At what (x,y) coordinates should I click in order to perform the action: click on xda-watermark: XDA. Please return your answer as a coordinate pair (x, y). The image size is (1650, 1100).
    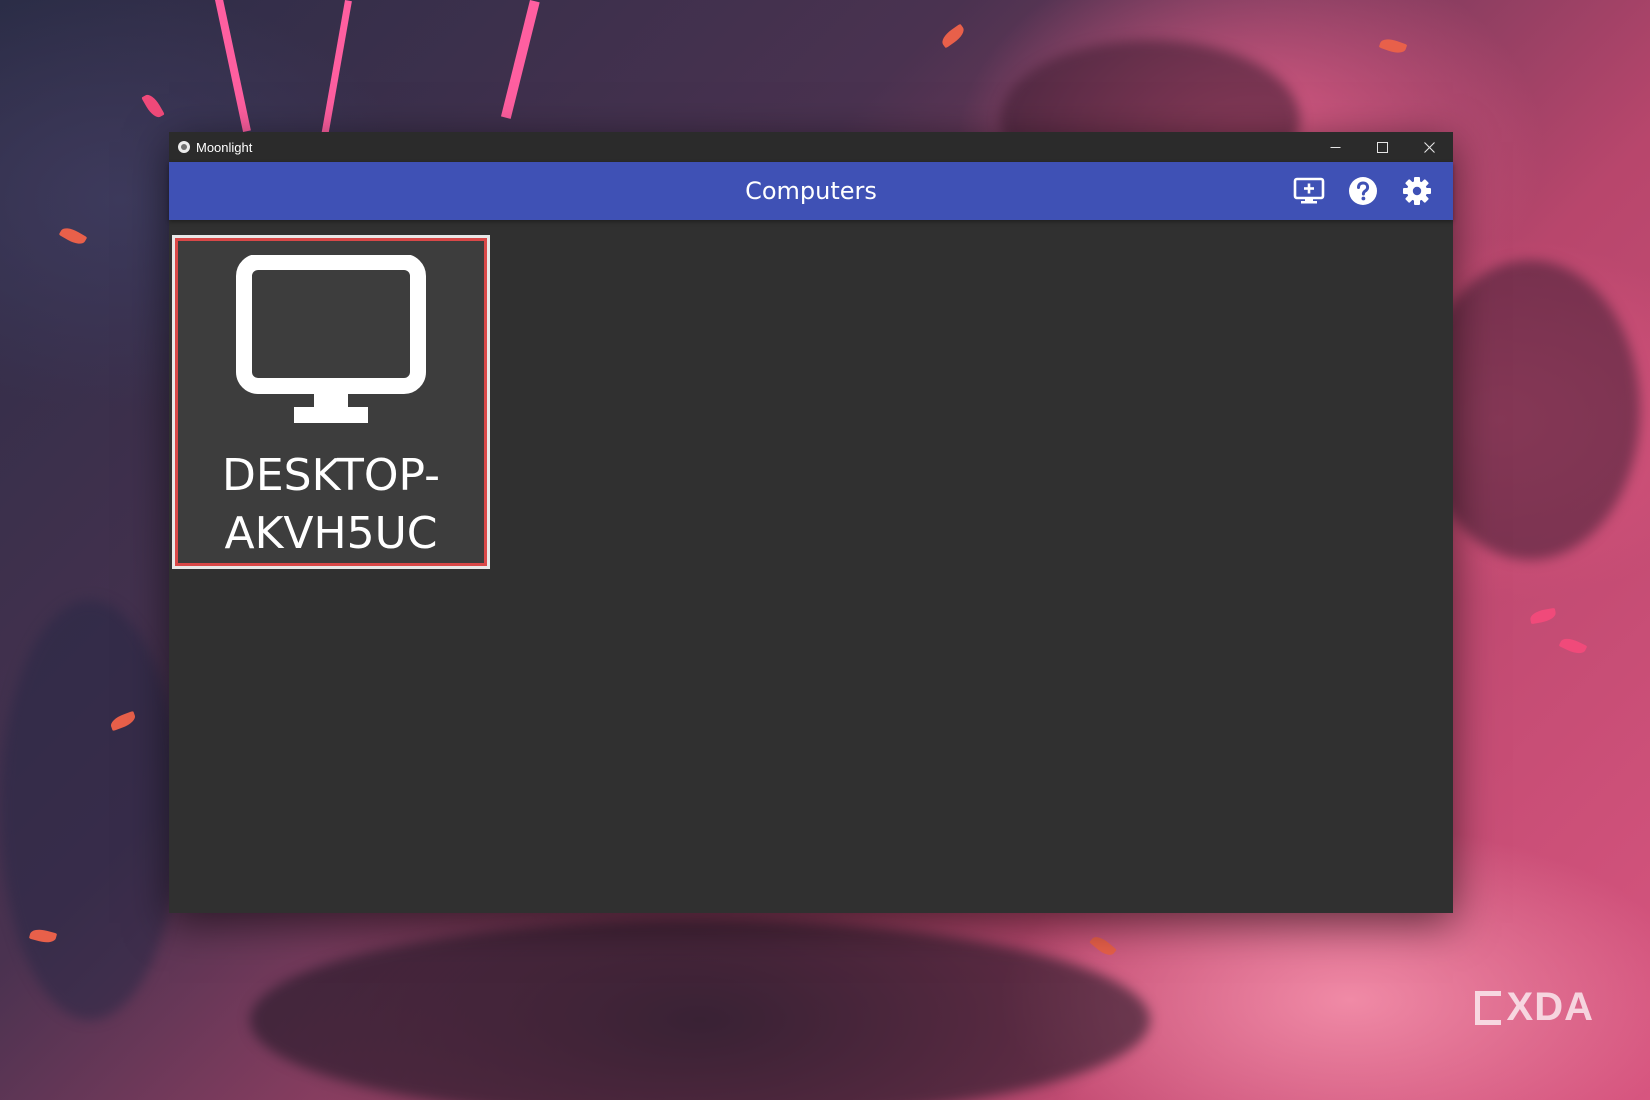
    Looking at the image, I should click on (1534, 1007).